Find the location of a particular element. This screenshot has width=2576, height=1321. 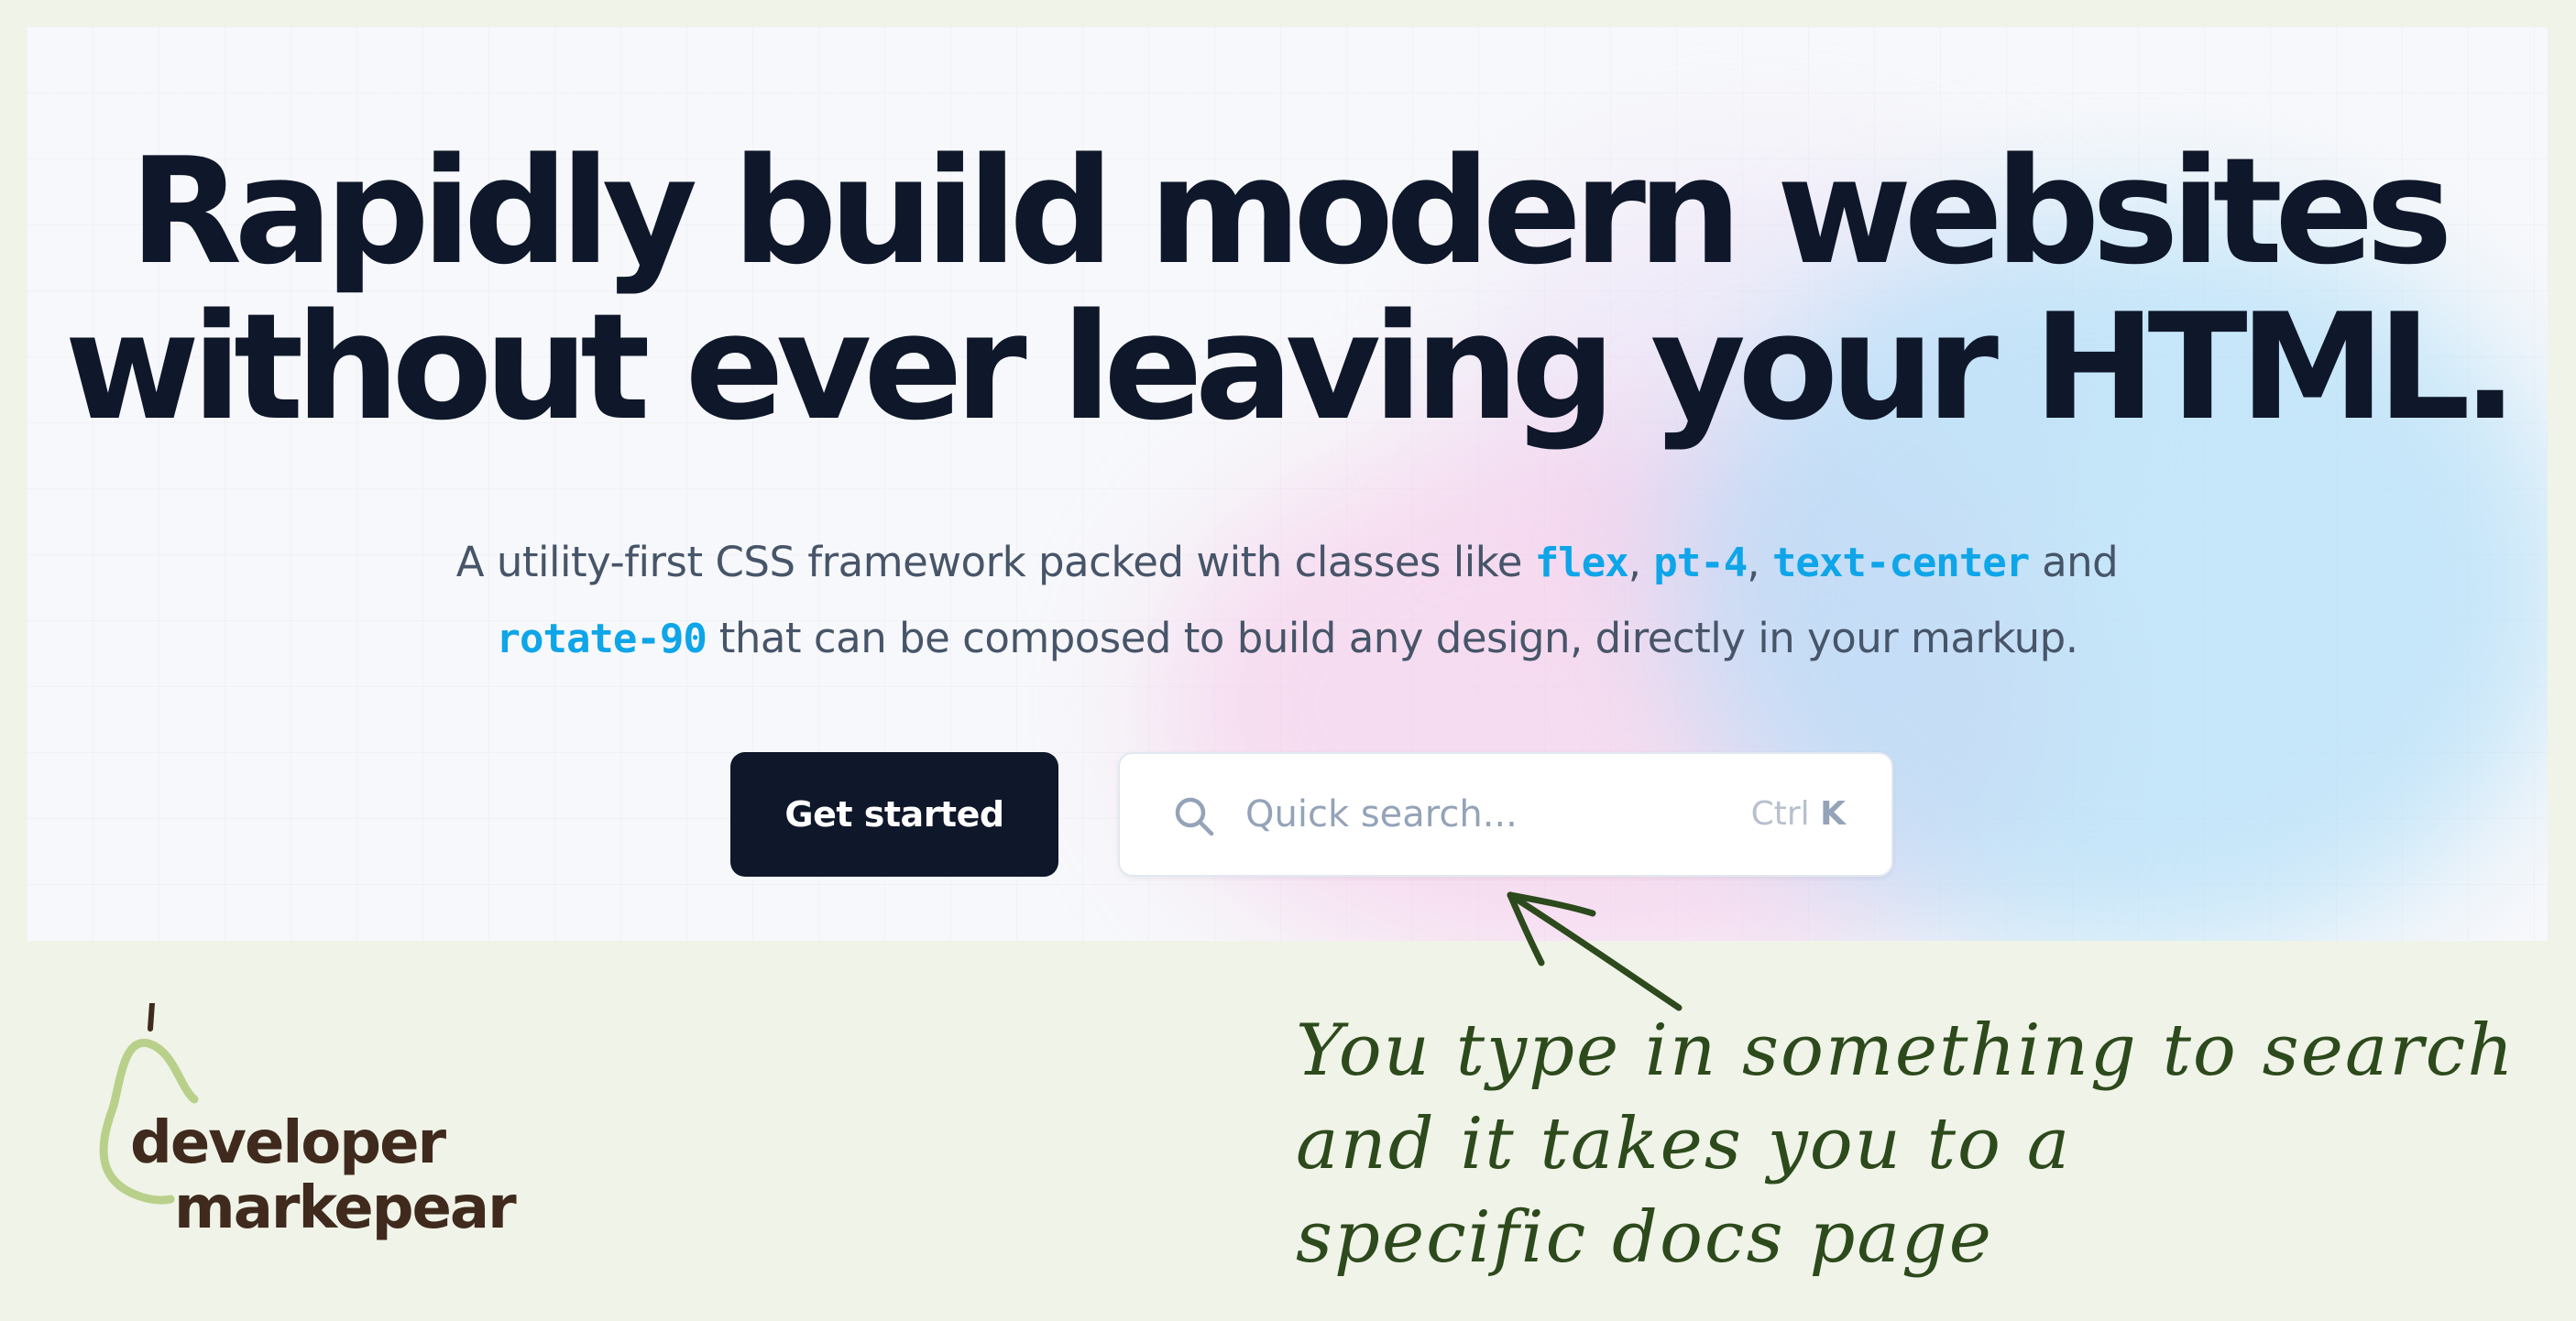

developer-markepear-logo: developer markepear is located at coordinates (324, 1126).